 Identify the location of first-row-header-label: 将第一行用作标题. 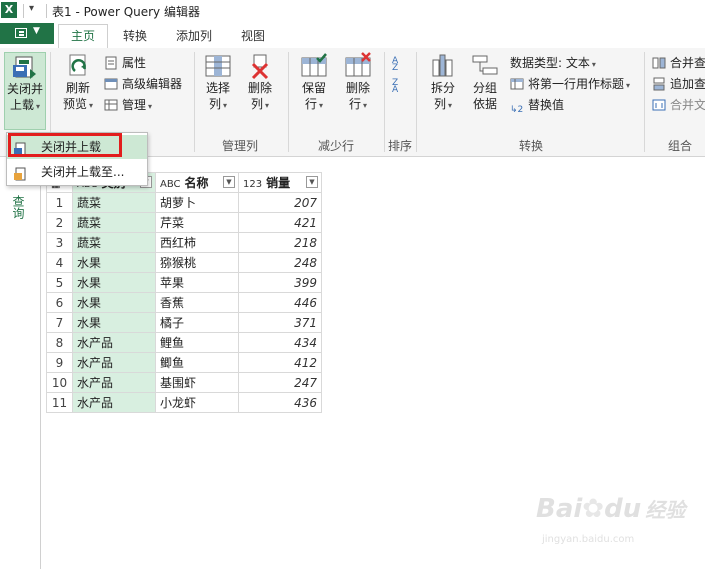
(576, 84).